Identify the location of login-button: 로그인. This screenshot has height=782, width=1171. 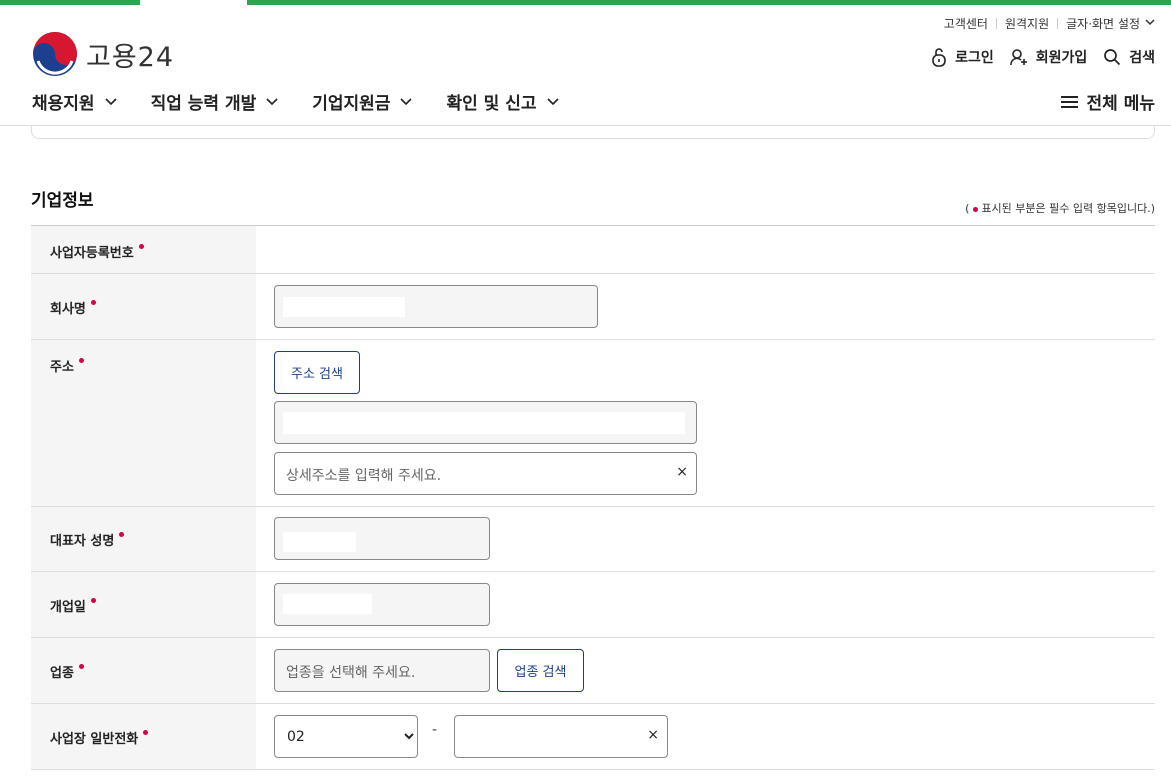
(962, 57).